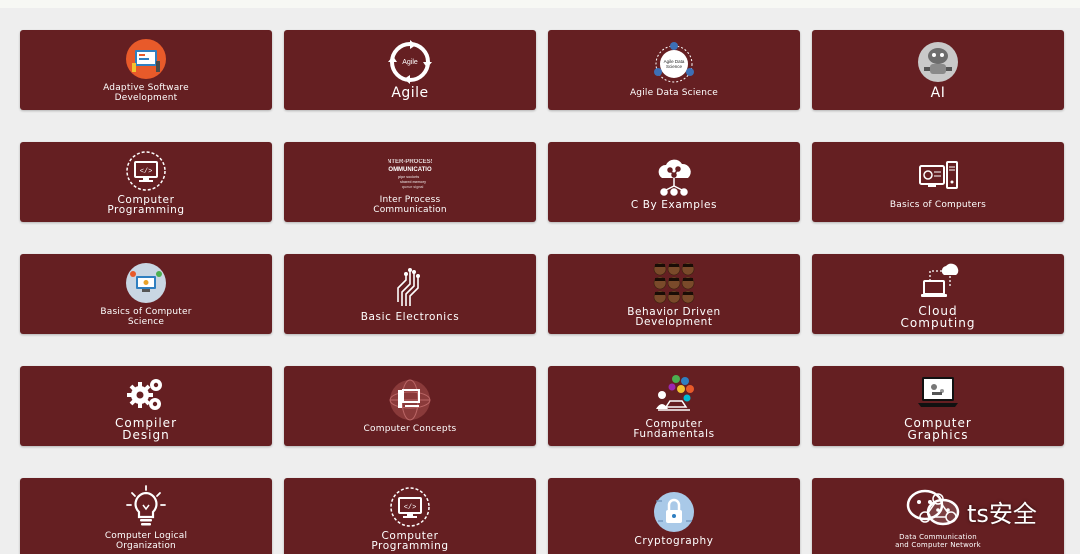 The image size is (1080, 554). I want to click on svg-text: COMMUNICATION, so click(410, 170).